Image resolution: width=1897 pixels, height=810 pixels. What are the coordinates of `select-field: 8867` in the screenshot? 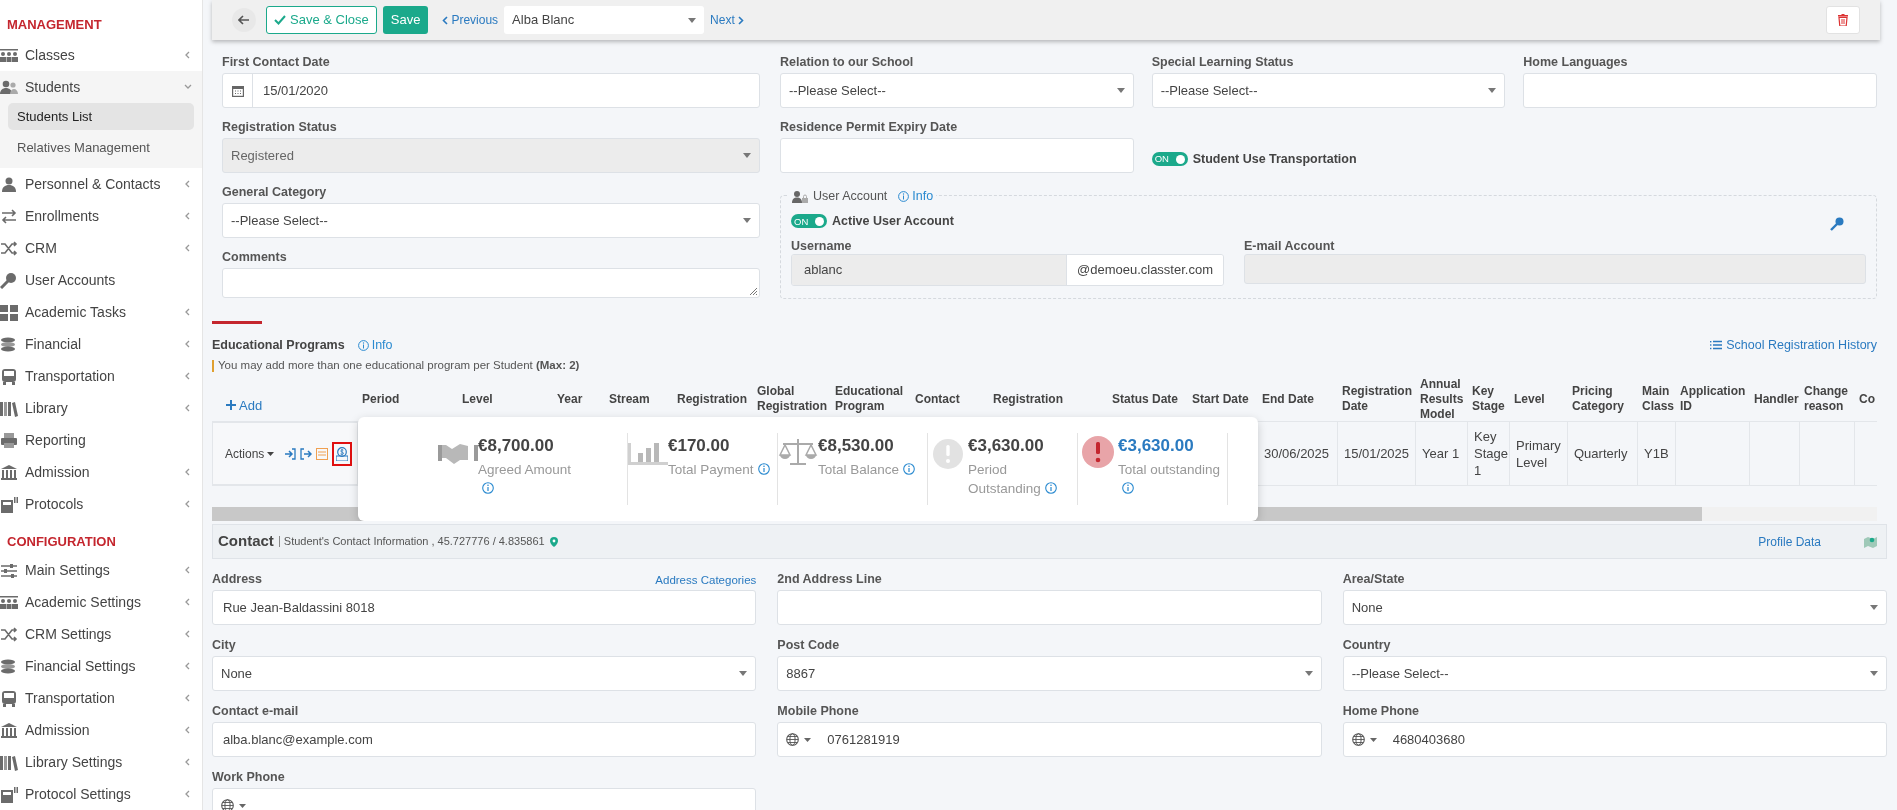 It's located at (1049, 673).